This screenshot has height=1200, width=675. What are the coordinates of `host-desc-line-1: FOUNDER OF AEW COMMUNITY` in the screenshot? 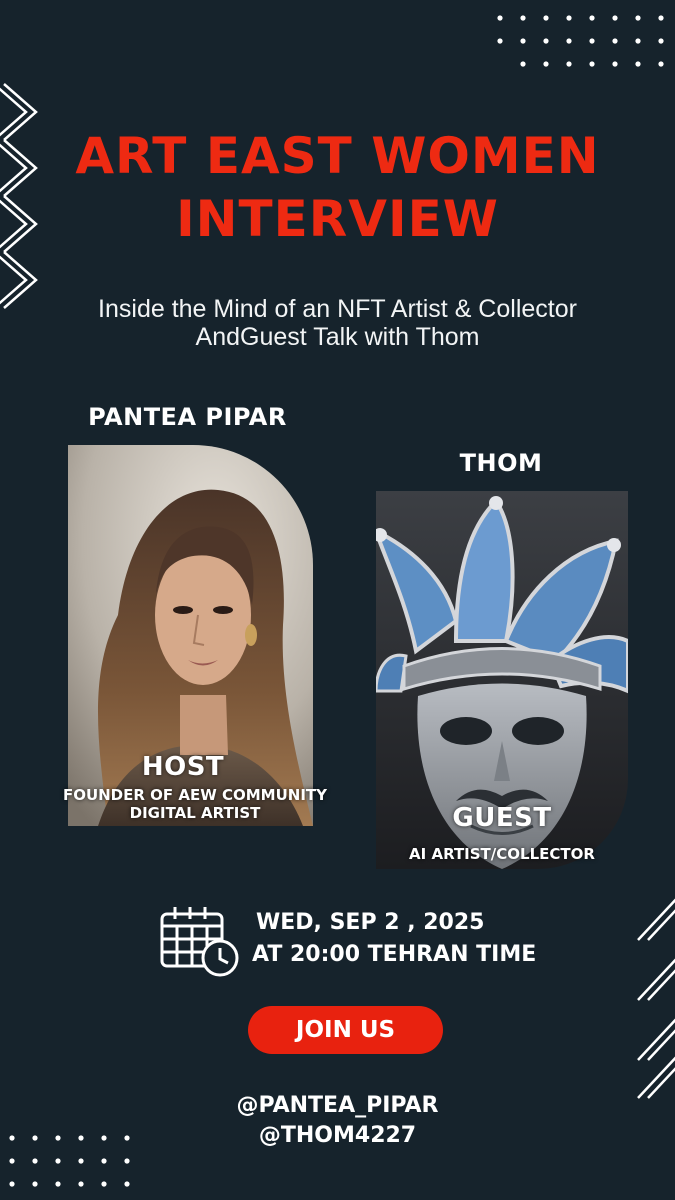 It's located at (195, 795).